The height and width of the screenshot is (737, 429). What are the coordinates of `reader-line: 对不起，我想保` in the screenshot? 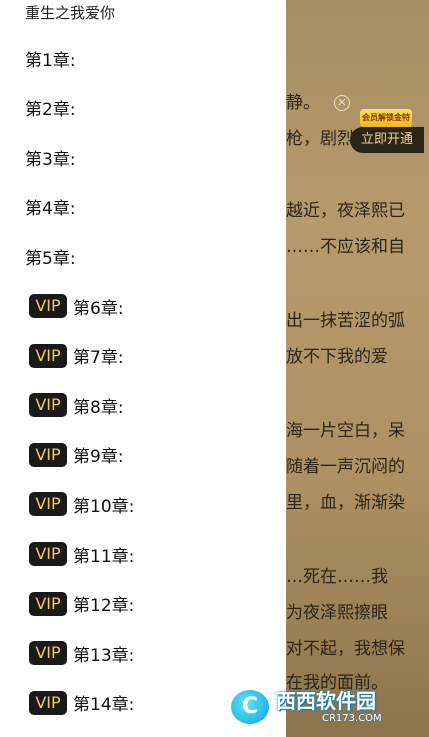 It's located at (345, 649).